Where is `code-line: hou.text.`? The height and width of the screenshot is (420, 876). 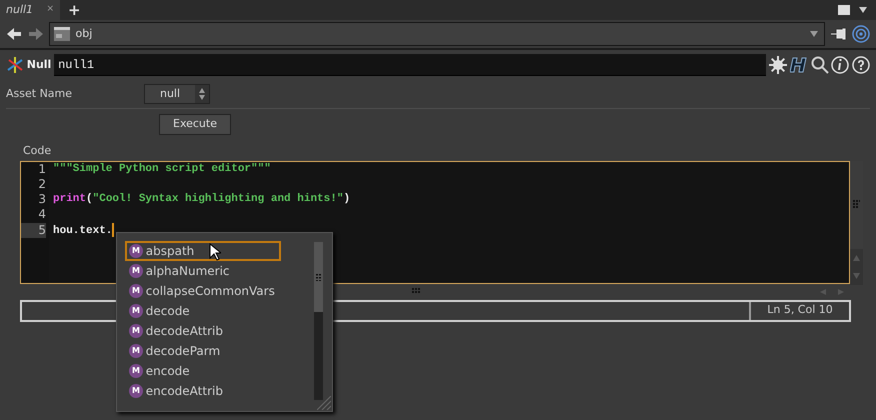
code-line: hou.text. is located at coordinates (82, 230).